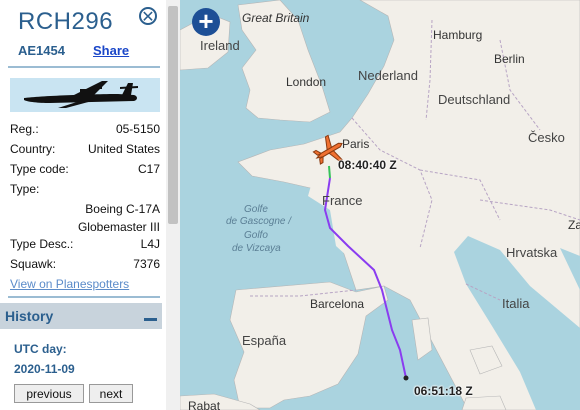  I want to click on zoom-in-button: +, so click(206, 22).